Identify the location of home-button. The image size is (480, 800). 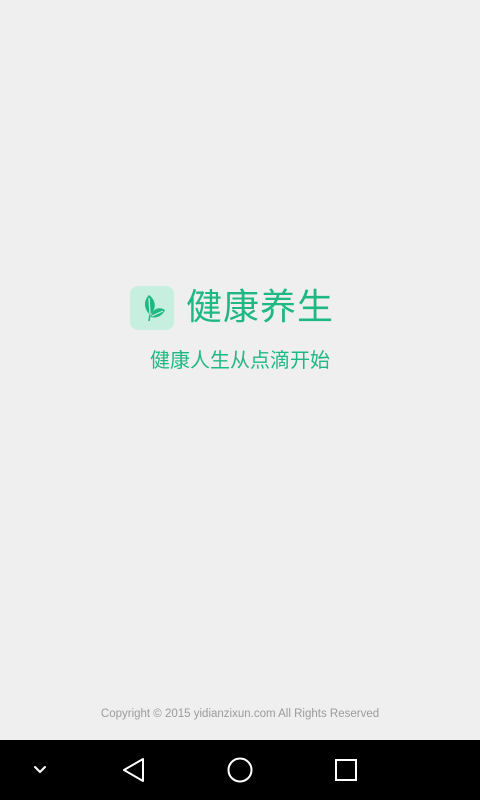
(240, 770).